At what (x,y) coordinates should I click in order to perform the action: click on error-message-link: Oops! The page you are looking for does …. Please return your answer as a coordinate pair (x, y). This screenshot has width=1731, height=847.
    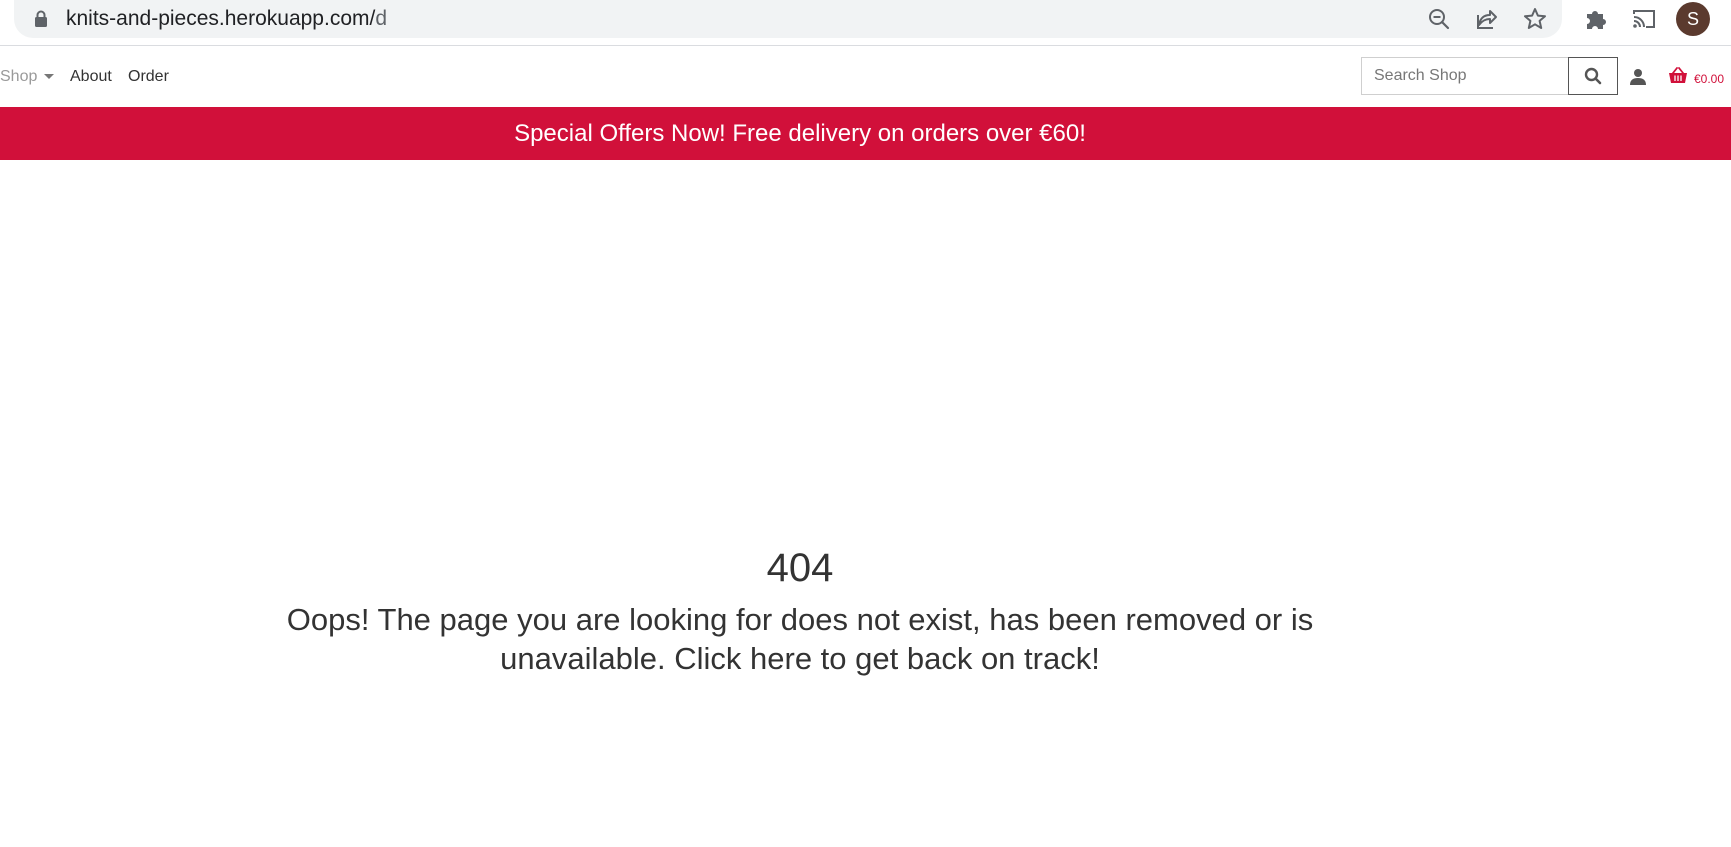
    Looking at the image, I should click on (800, 639).